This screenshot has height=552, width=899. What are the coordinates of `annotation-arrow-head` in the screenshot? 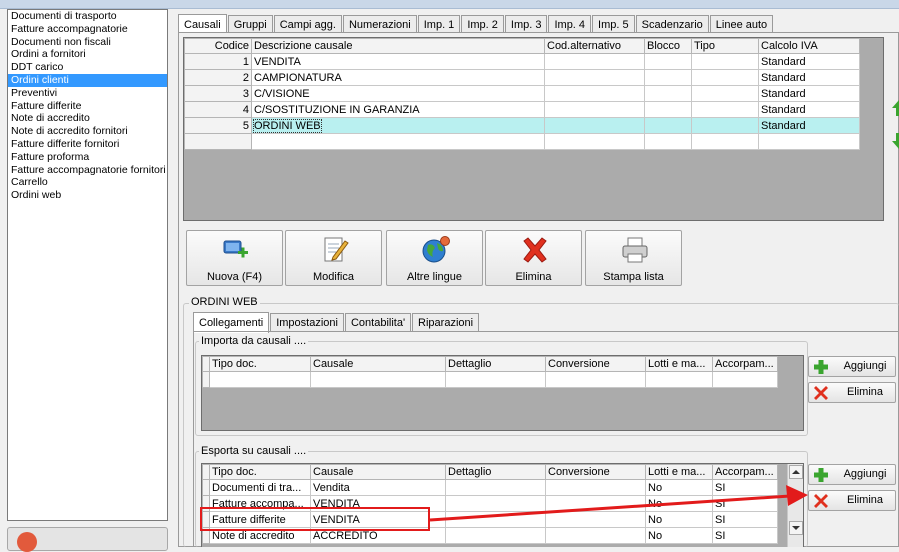 It's located at (797, 495).